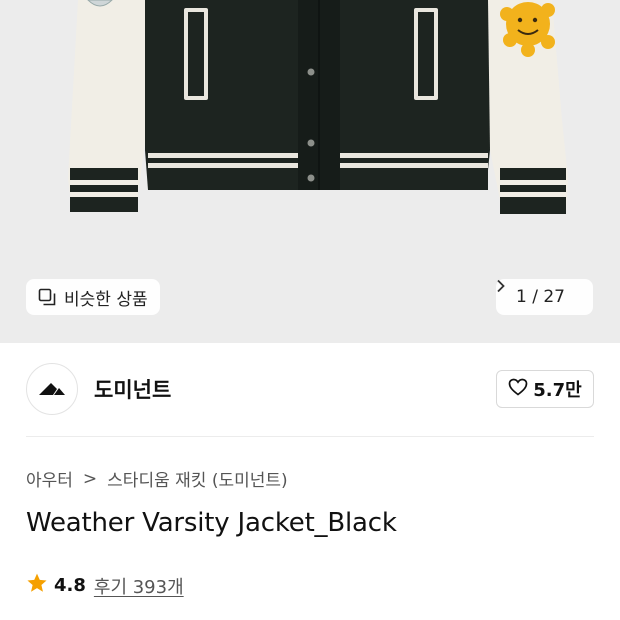  I want to click on review-link: 후기 393개, so click(139, 586).